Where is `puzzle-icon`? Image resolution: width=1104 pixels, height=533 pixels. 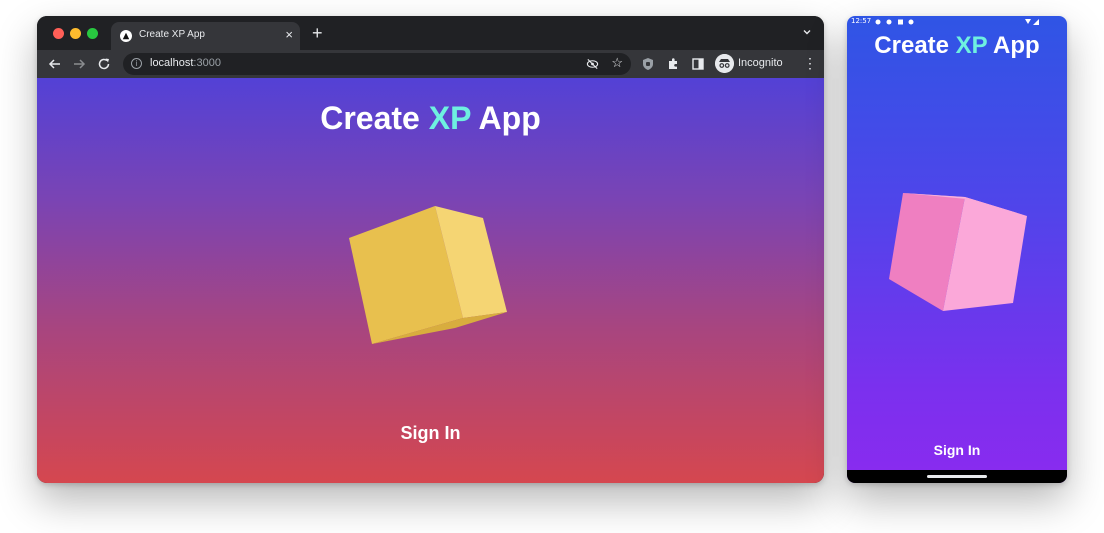 puzzle-icon is located at coordinates (673, 64).